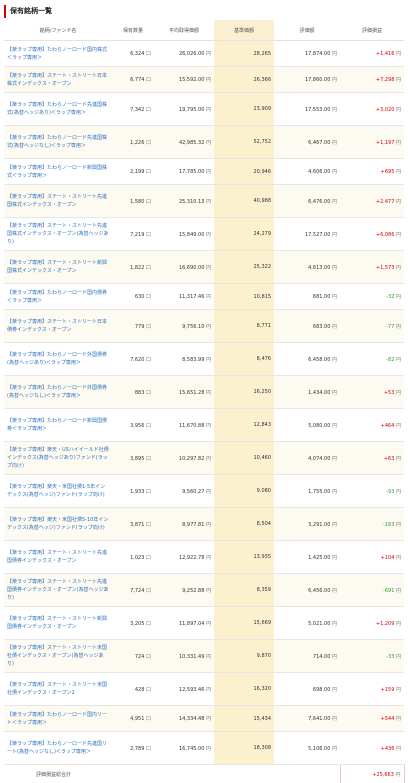  I want to click on qty-cell: 630 口, so click(133, 297).